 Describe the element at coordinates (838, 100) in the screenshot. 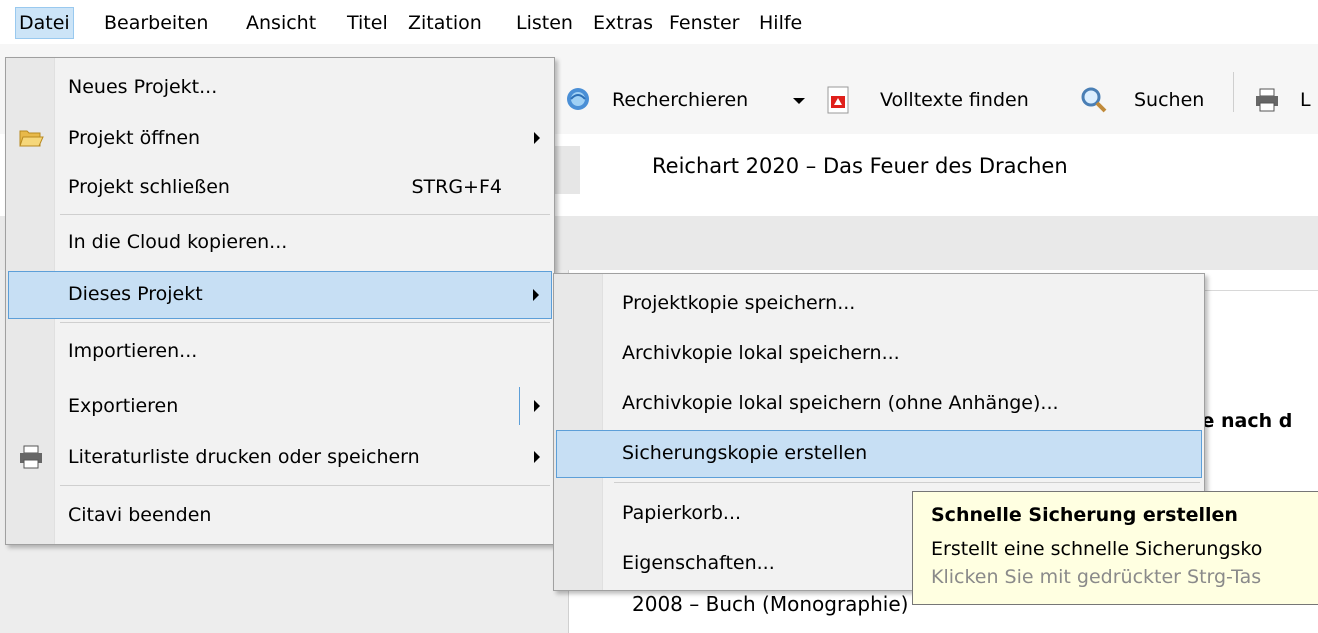

I see `pdf-icon` at that location.